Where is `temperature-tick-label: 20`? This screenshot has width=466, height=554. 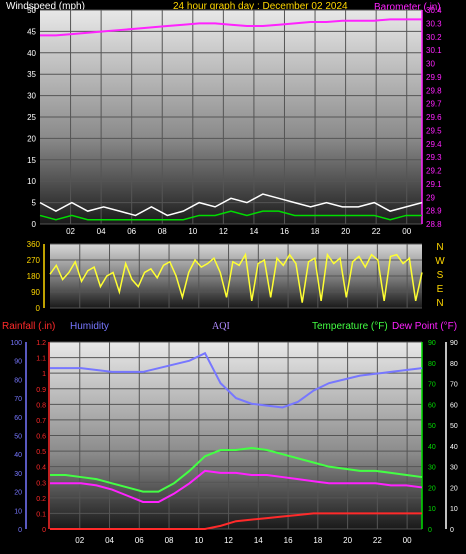 temperature-tick-label: 20 is located at coordinates (432, 488).